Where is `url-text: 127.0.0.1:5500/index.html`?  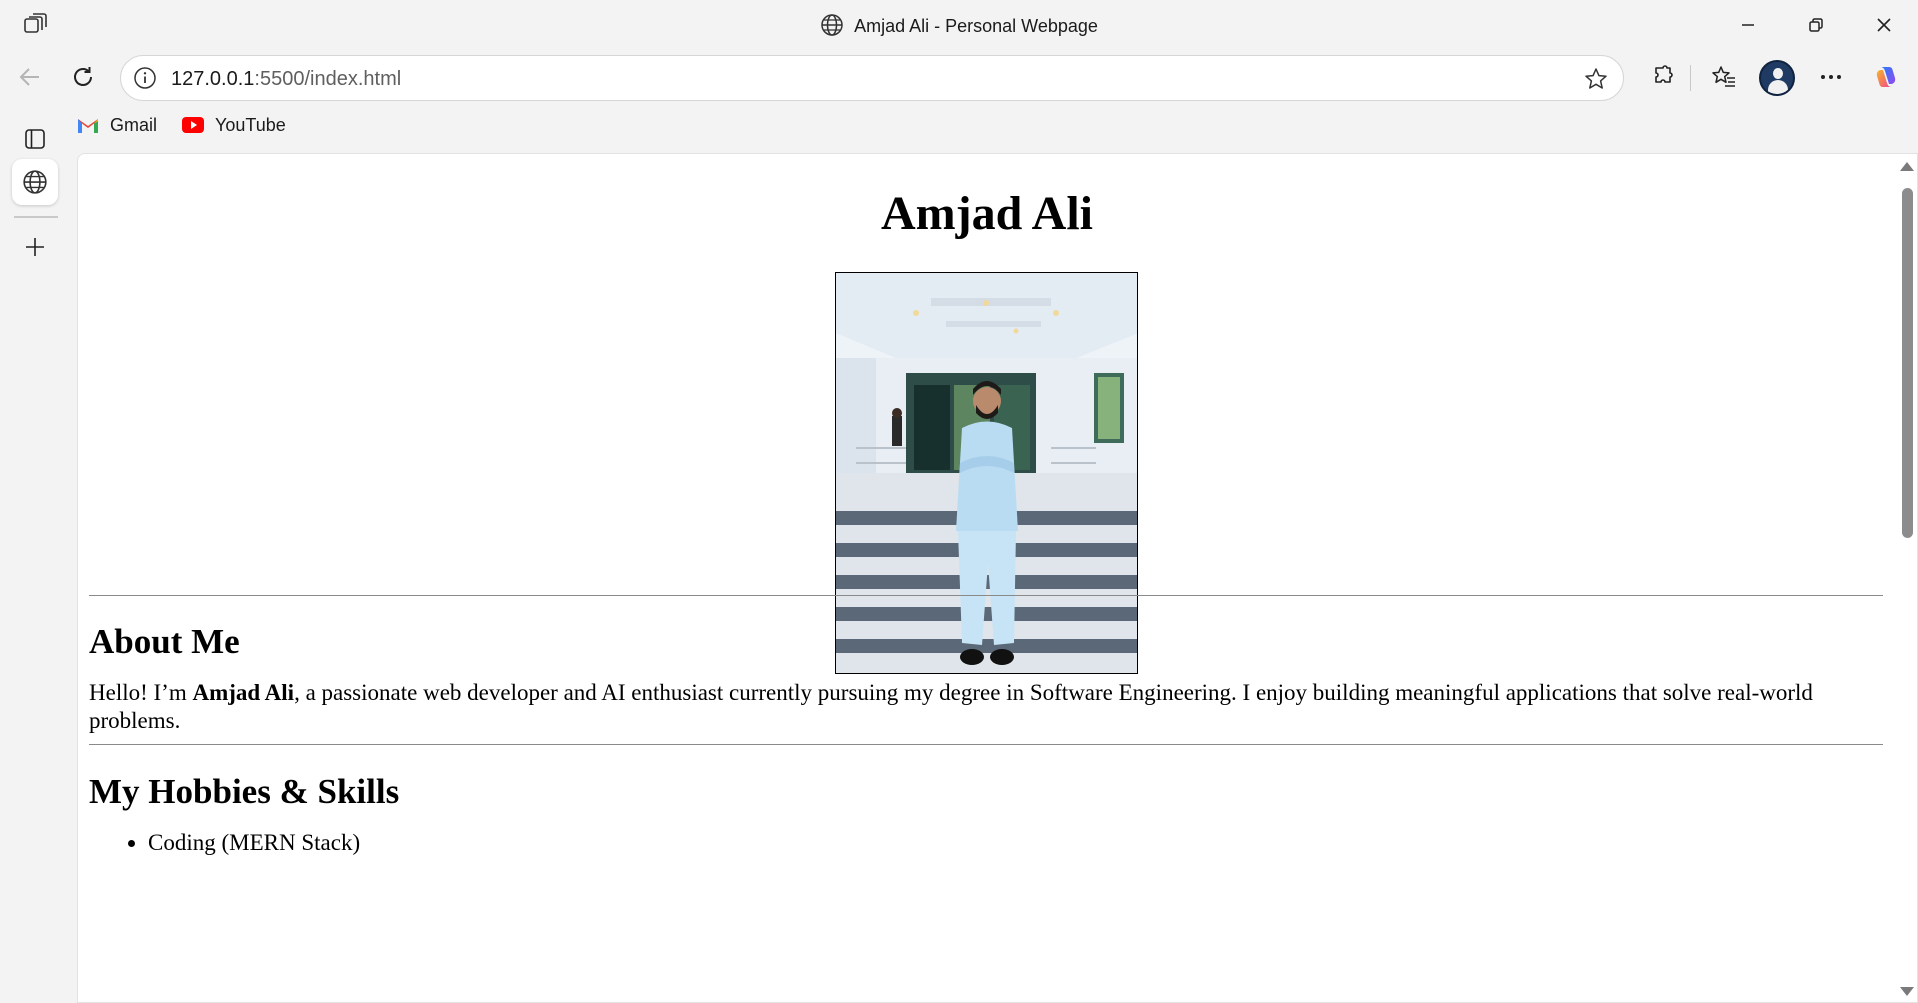 url-text: 127.0.0.1:5500/index.html is located at coordinates (286, 79).